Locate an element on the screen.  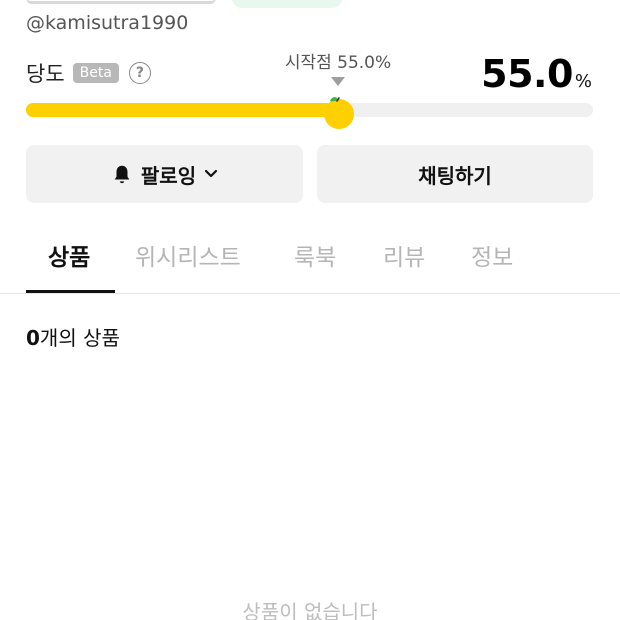
product-count-suffix: 개의 상품 is located at coordinates (79, 338).